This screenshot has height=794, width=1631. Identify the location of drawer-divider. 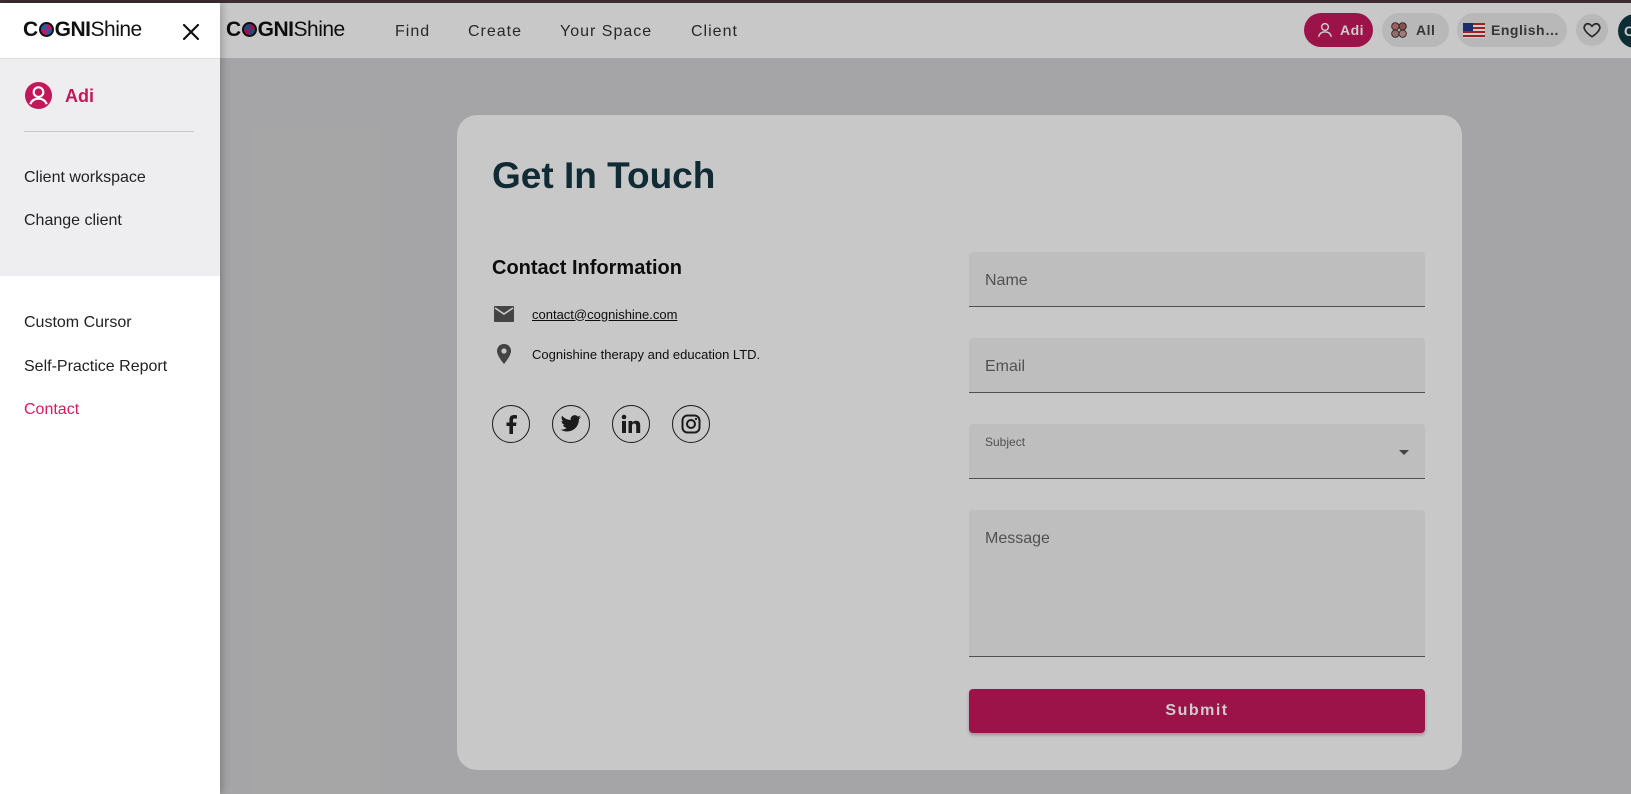
(109, 131).